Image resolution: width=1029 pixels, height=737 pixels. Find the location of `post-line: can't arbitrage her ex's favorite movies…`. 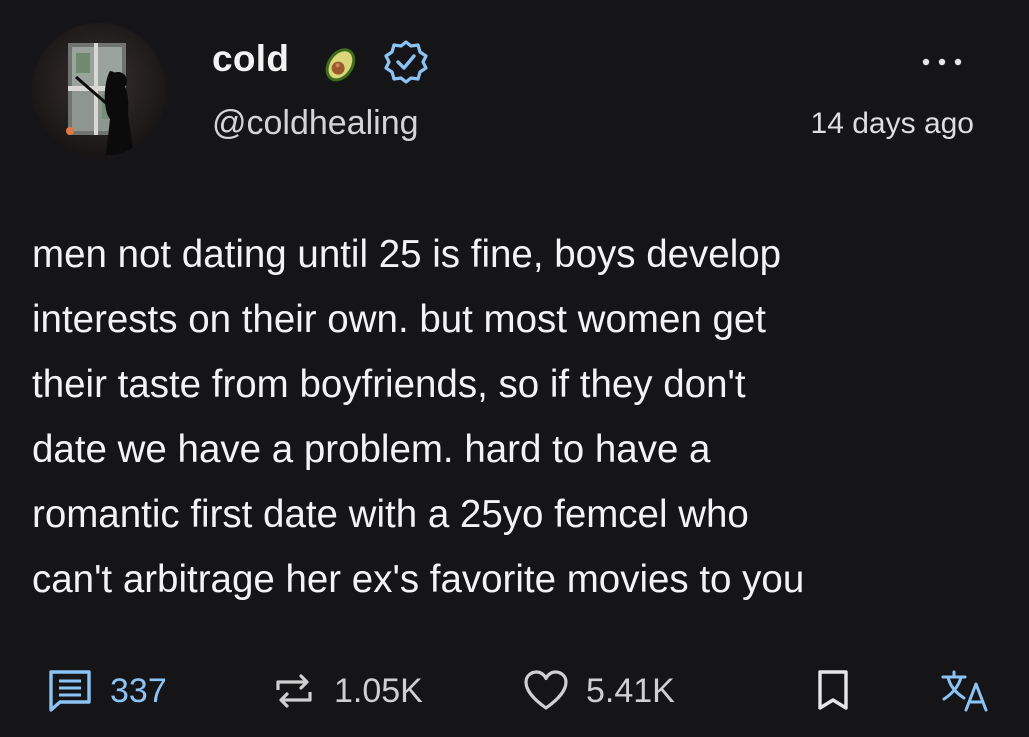

post-line: can't arbitrage her ex's favorite movies… is located at coordinates (418, 579).